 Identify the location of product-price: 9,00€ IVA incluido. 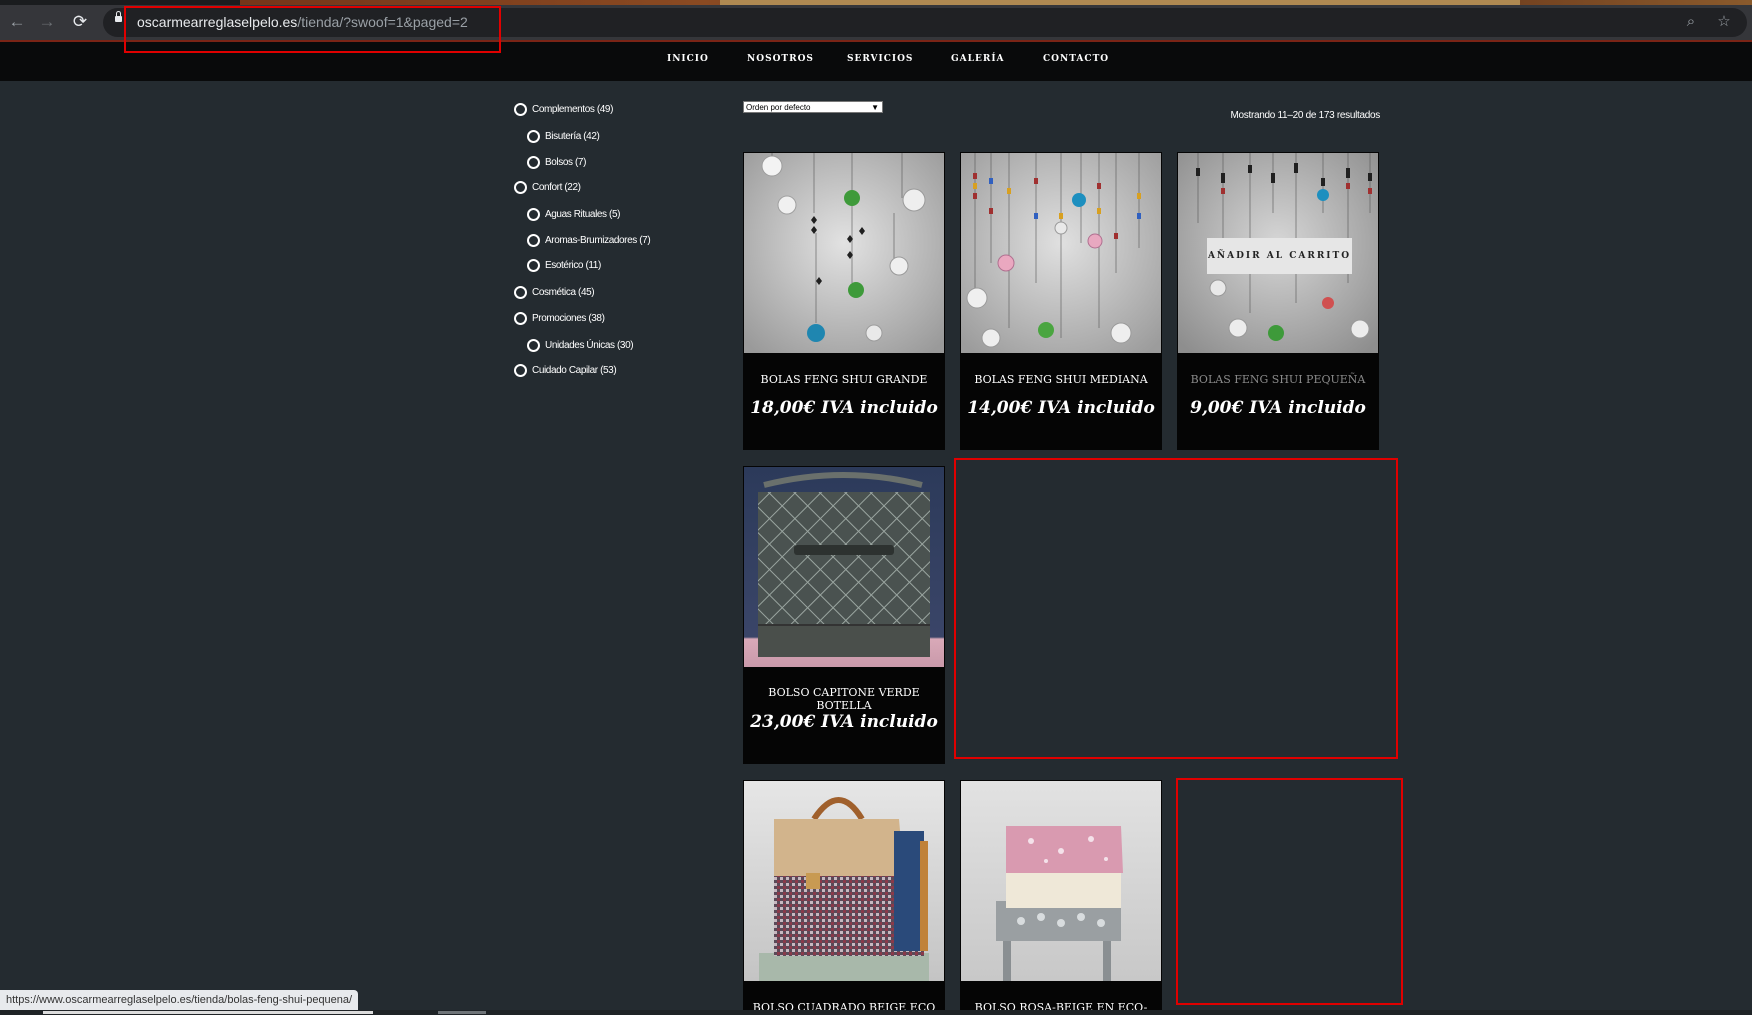
(1278, 408).